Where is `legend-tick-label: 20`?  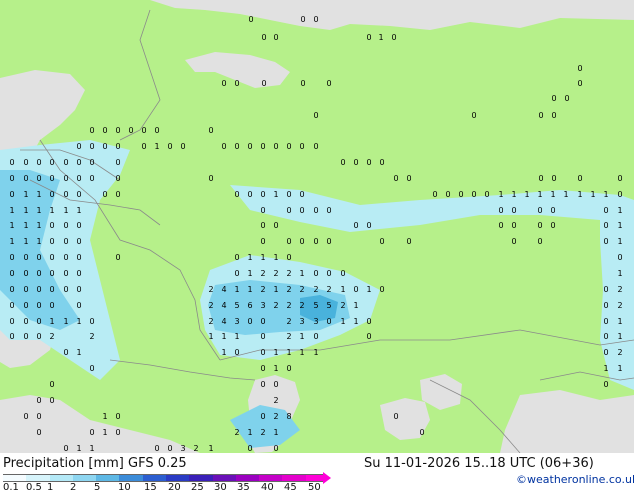
legend-tick-label: 20 is located at coordinates (174, 487).